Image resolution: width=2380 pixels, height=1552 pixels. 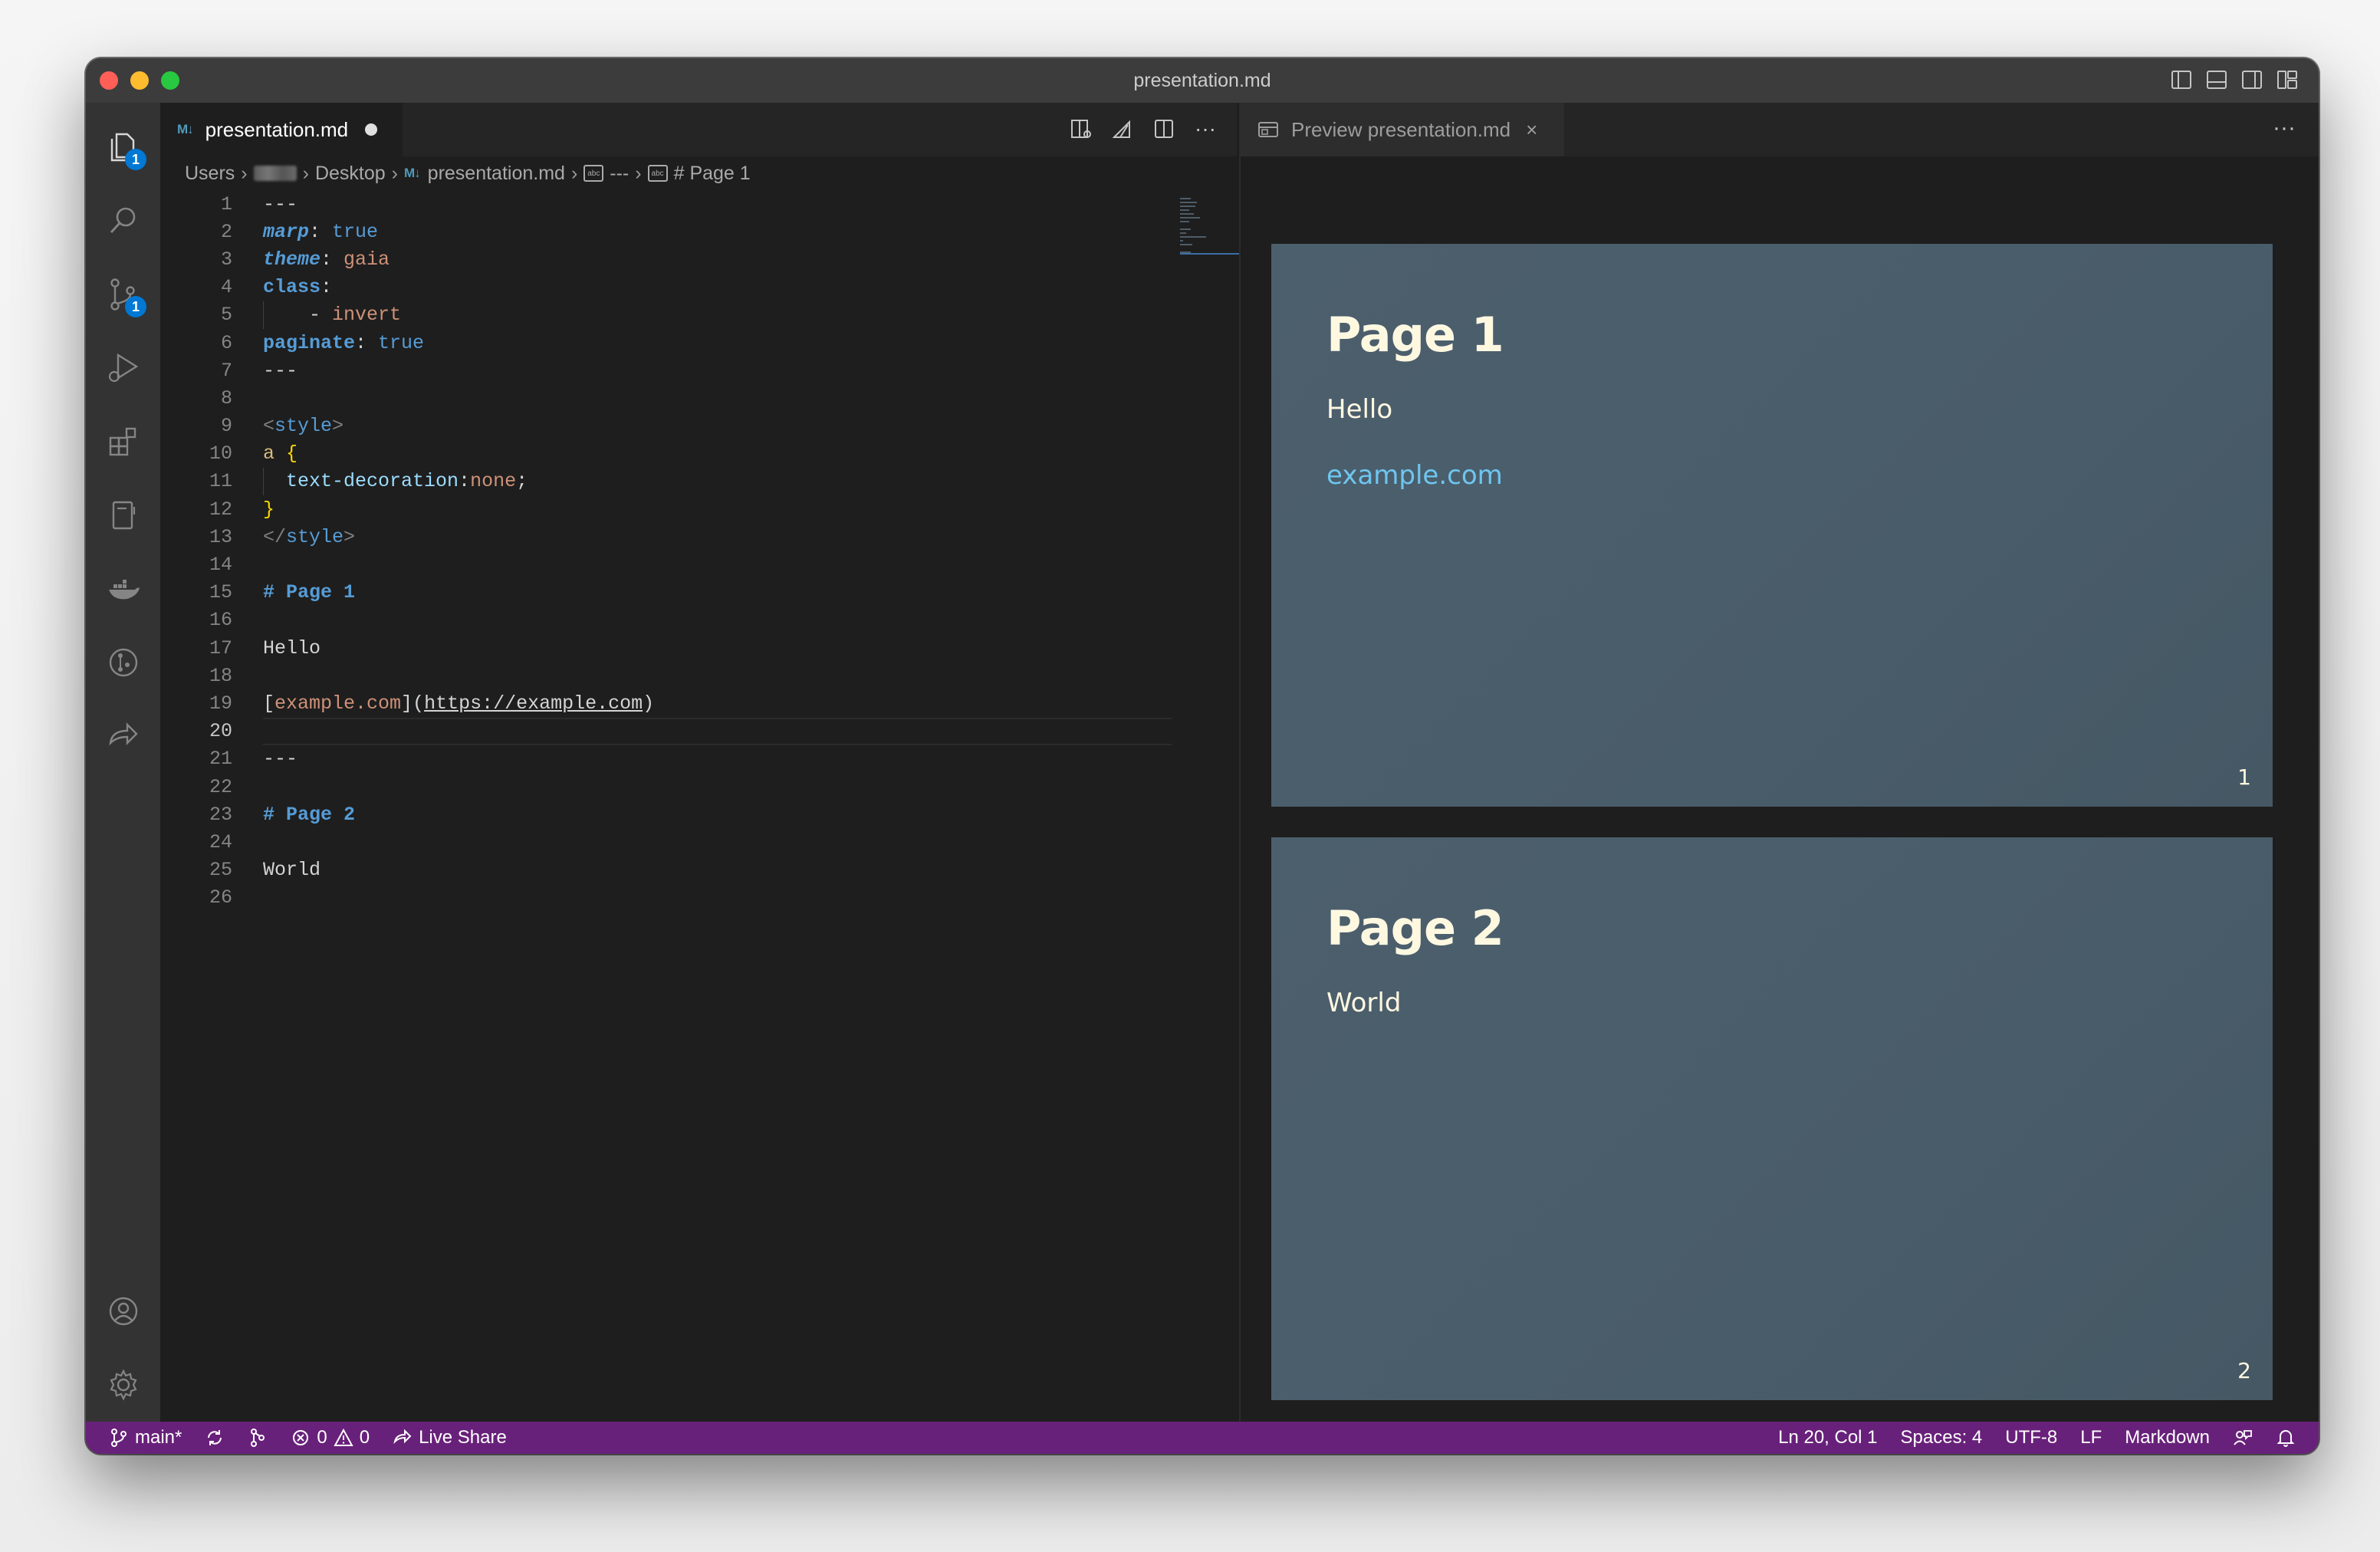 What do you see at coordinates (210, 174) in the screenshot?
I see `breadcrumb-users: Users` at bounding box center [210, 174].